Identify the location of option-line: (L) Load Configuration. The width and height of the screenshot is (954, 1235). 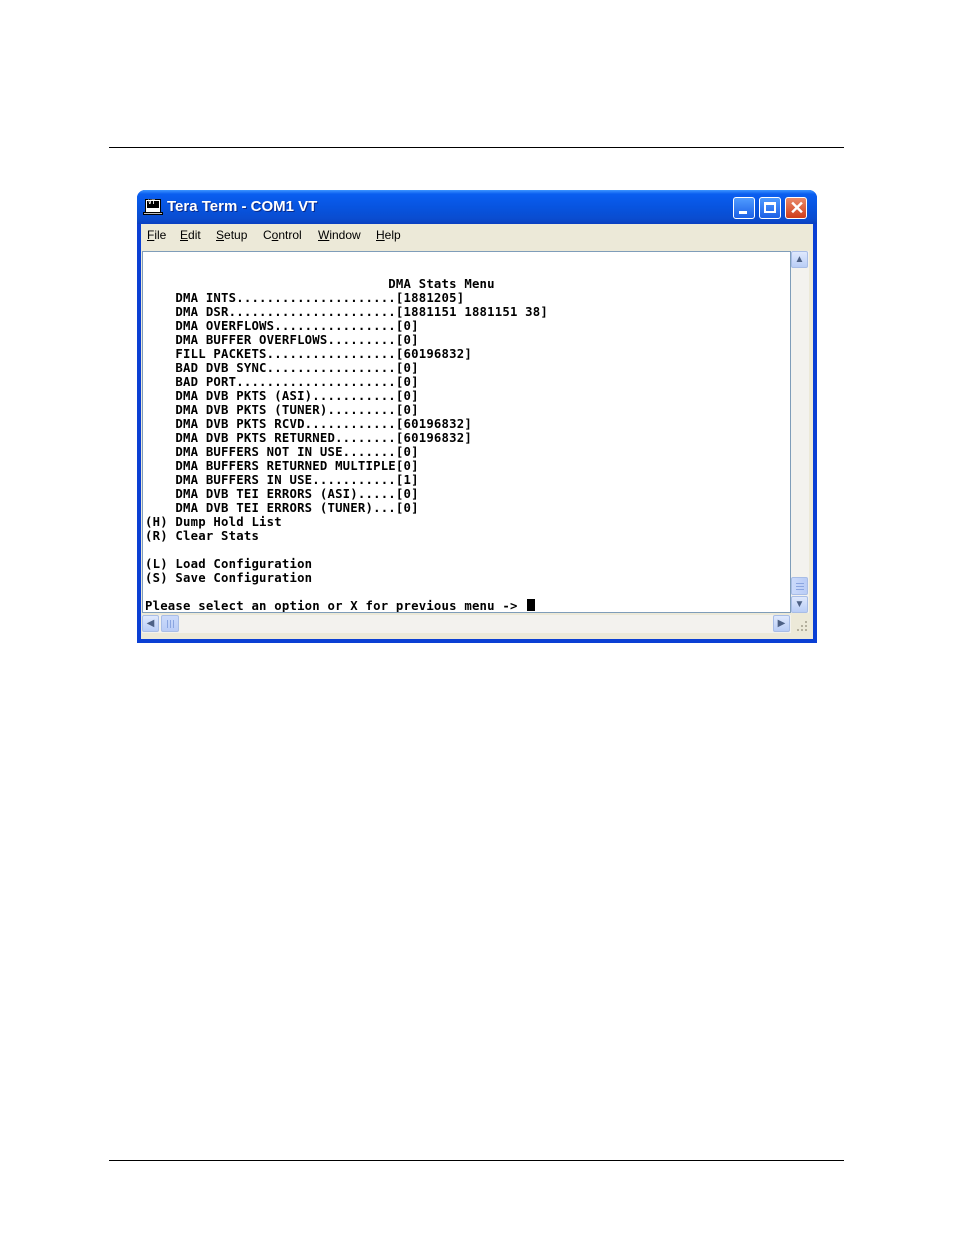
(229, 564).